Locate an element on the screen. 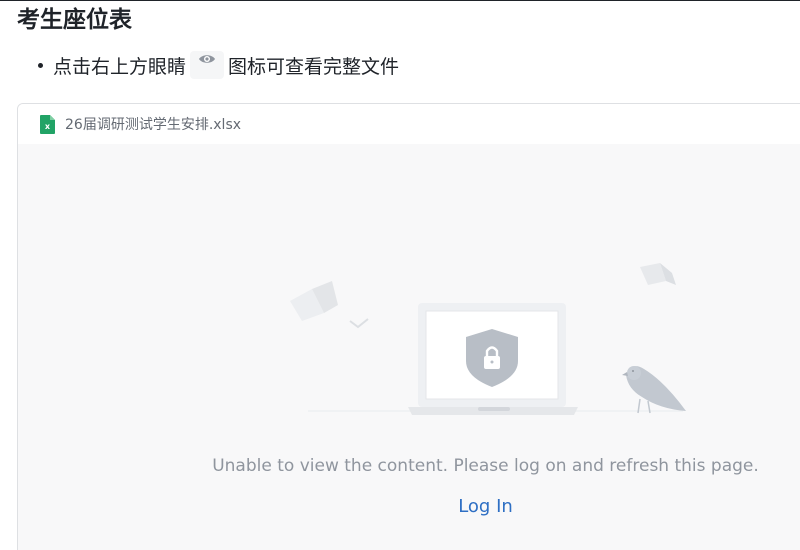  bird-icon is located at coordinates (654, 390).